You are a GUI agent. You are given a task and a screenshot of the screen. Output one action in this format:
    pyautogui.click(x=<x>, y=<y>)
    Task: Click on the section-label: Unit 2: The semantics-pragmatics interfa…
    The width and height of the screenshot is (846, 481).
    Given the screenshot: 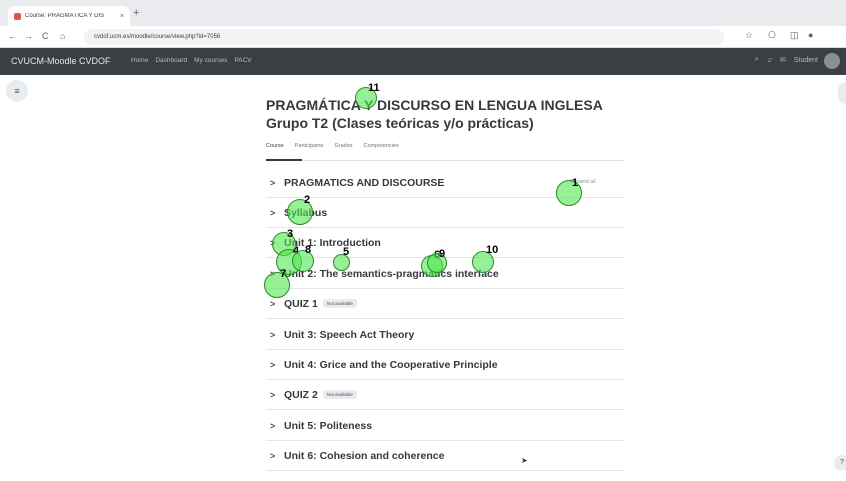 What is the action you would take?
    pyautogui.click(x=391, y=274)
    